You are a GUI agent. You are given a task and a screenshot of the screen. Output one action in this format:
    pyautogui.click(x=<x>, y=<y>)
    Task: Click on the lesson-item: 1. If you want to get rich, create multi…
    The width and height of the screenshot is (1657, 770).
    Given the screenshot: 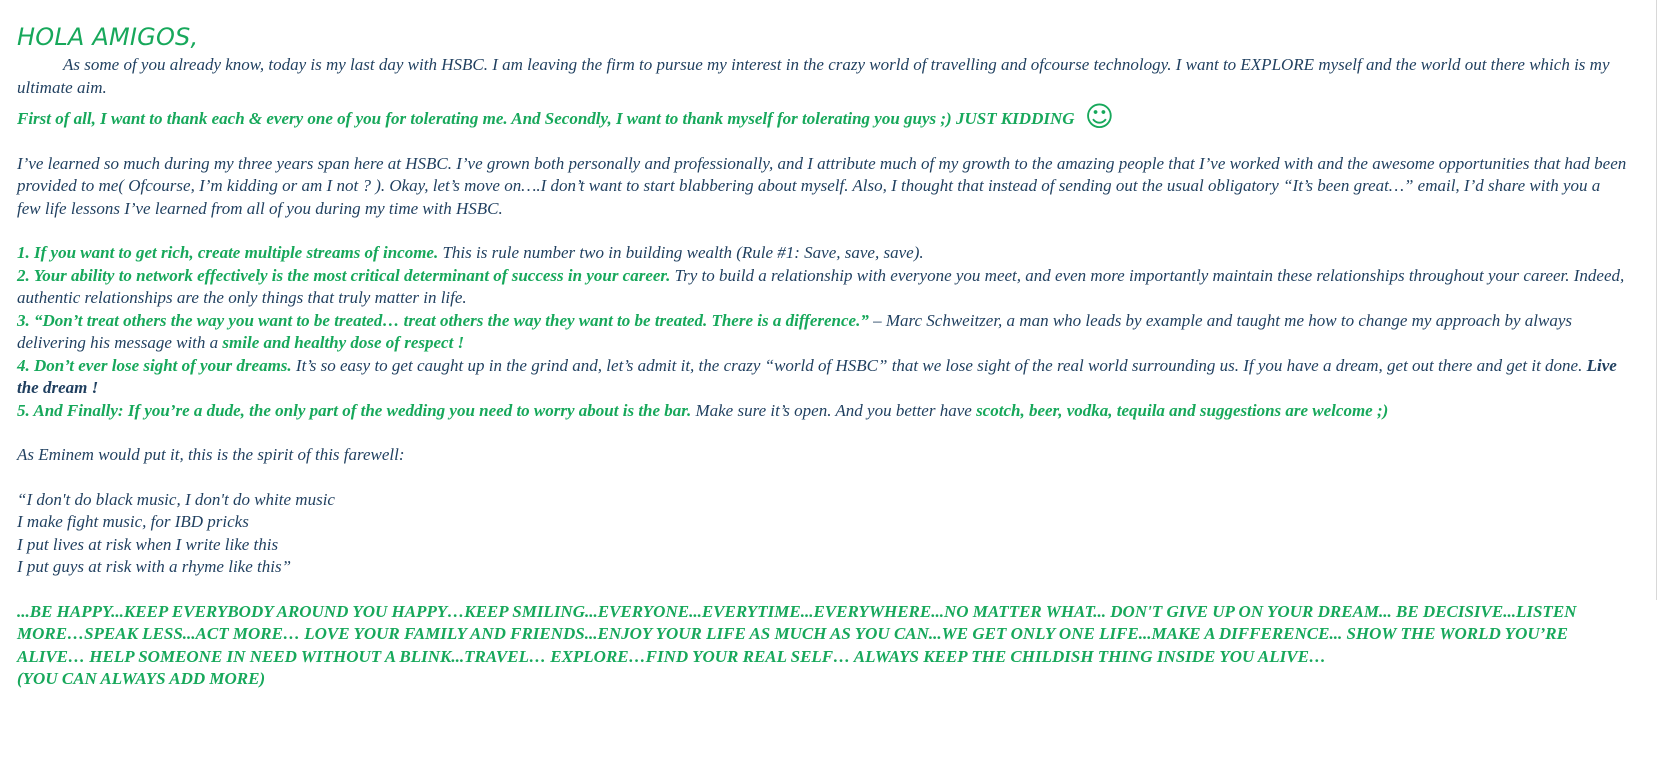 What is the action you would take?
    pyautogui.click(x=822, y=253)
    